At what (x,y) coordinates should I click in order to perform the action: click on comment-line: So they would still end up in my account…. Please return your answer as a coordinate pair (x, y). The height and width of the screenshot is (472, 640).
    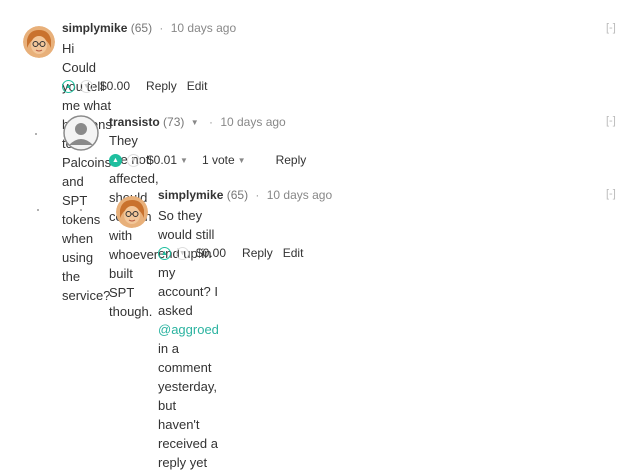
    Looking at the image, I should click on (188, 310).